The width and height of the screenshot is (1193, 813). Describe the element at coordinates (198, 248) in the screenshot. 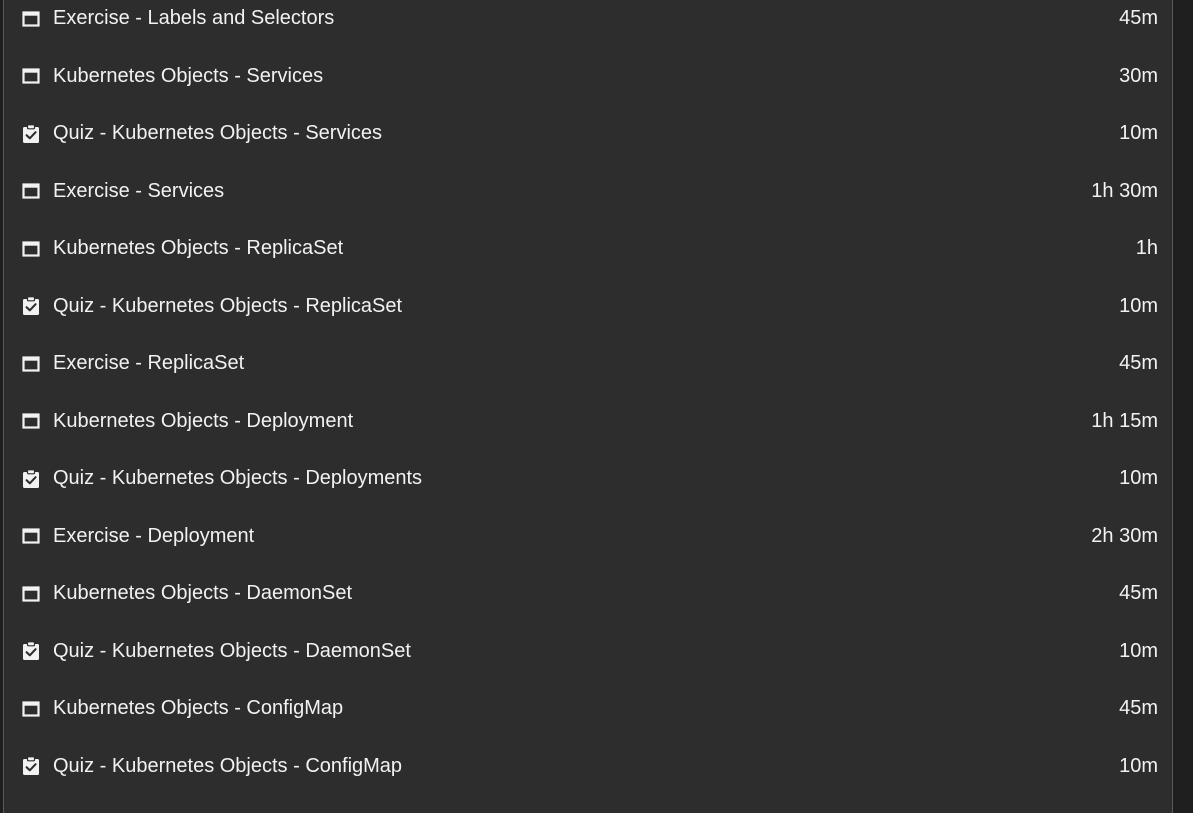

I see `item-title: Kubernetes Objects - ReplicaSet` at that location.